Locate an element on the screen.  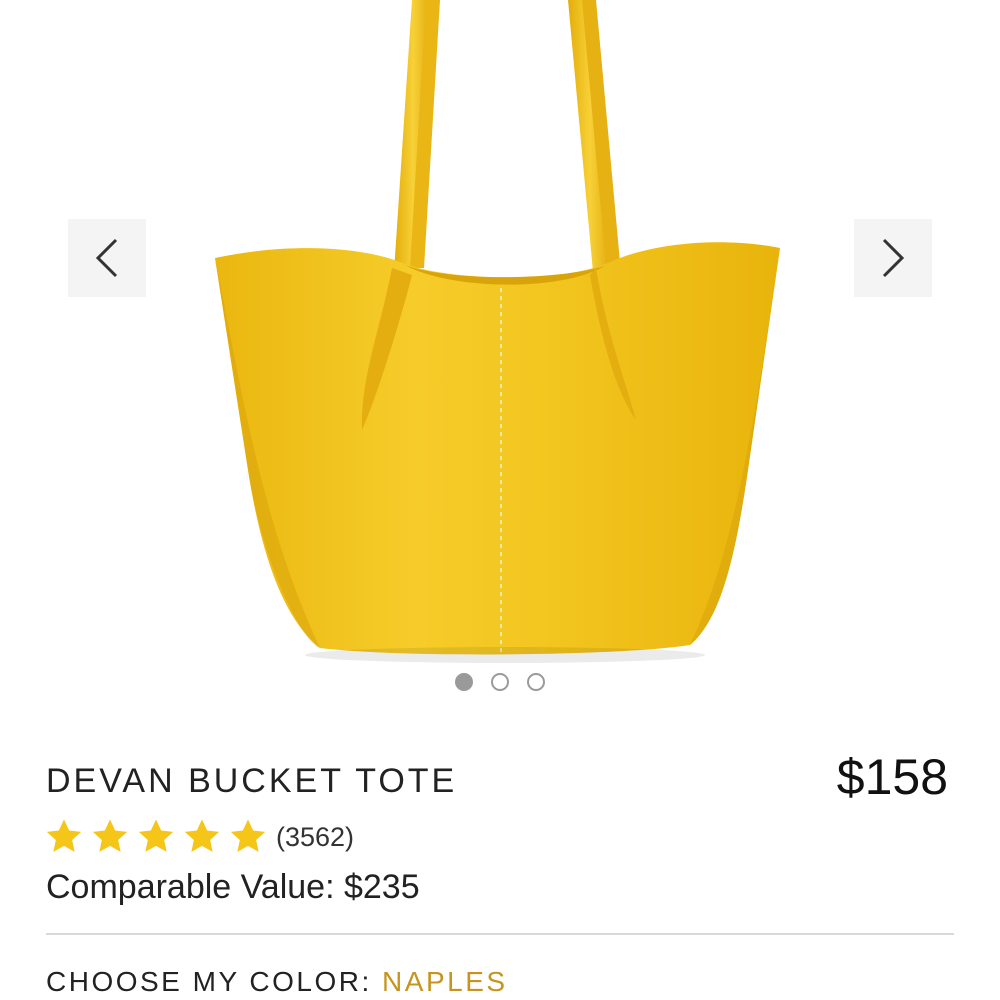
color-selector: CHOOSE MY COLOR: NAPLES is located at coordinates (277, 982).